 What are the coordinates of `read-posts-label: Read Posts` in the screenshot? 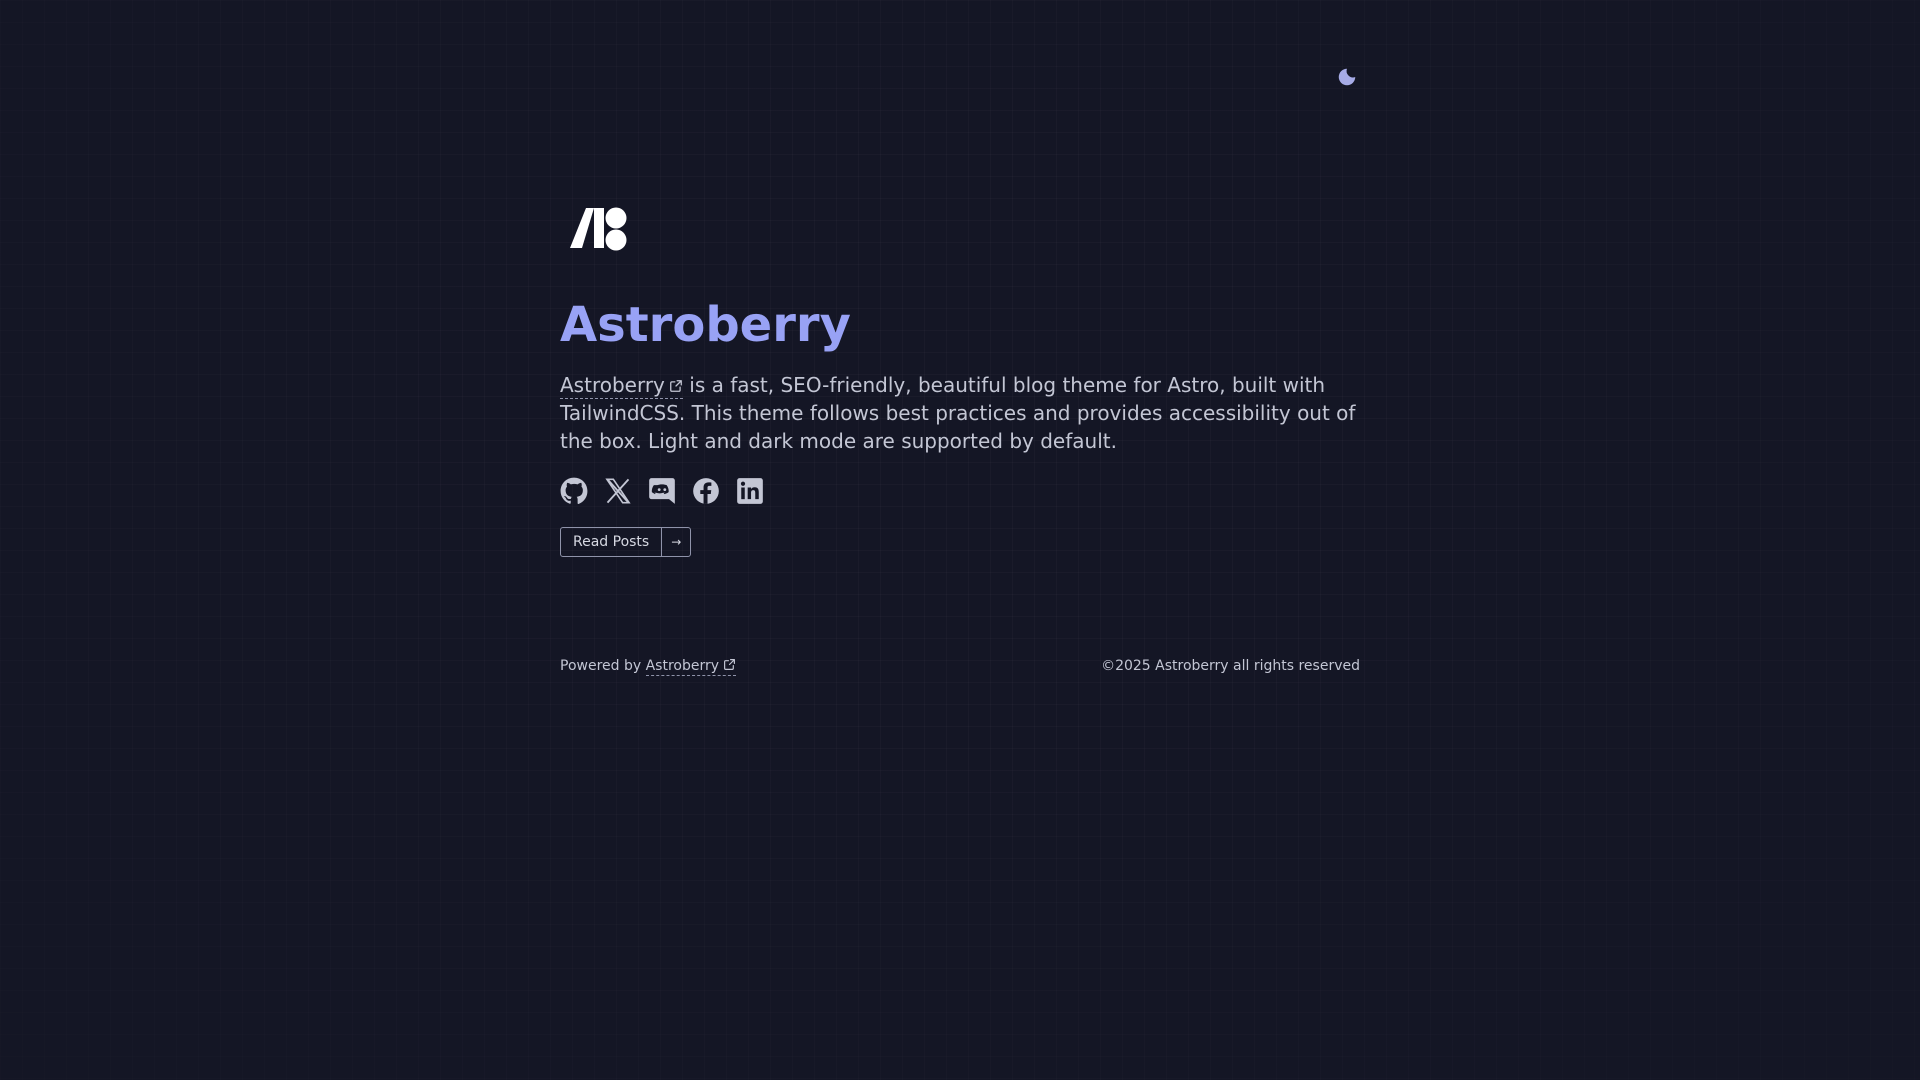 It's located at (612, 542).